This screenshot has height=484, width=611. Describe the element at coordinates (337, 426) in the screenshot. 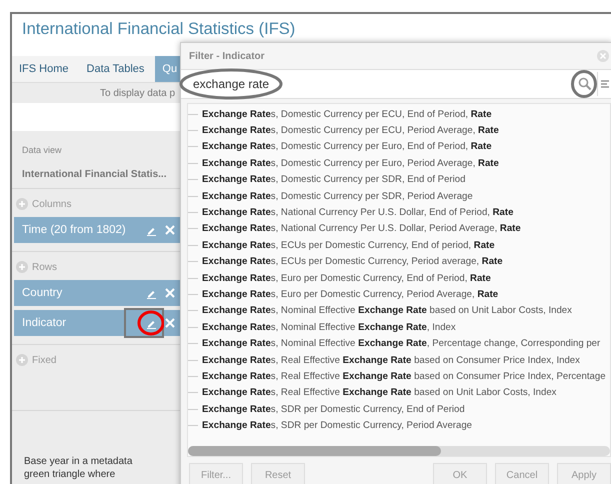

I see `result-item: Exchange Rates, SDR per Domestic Currency, Period Average` at that location.